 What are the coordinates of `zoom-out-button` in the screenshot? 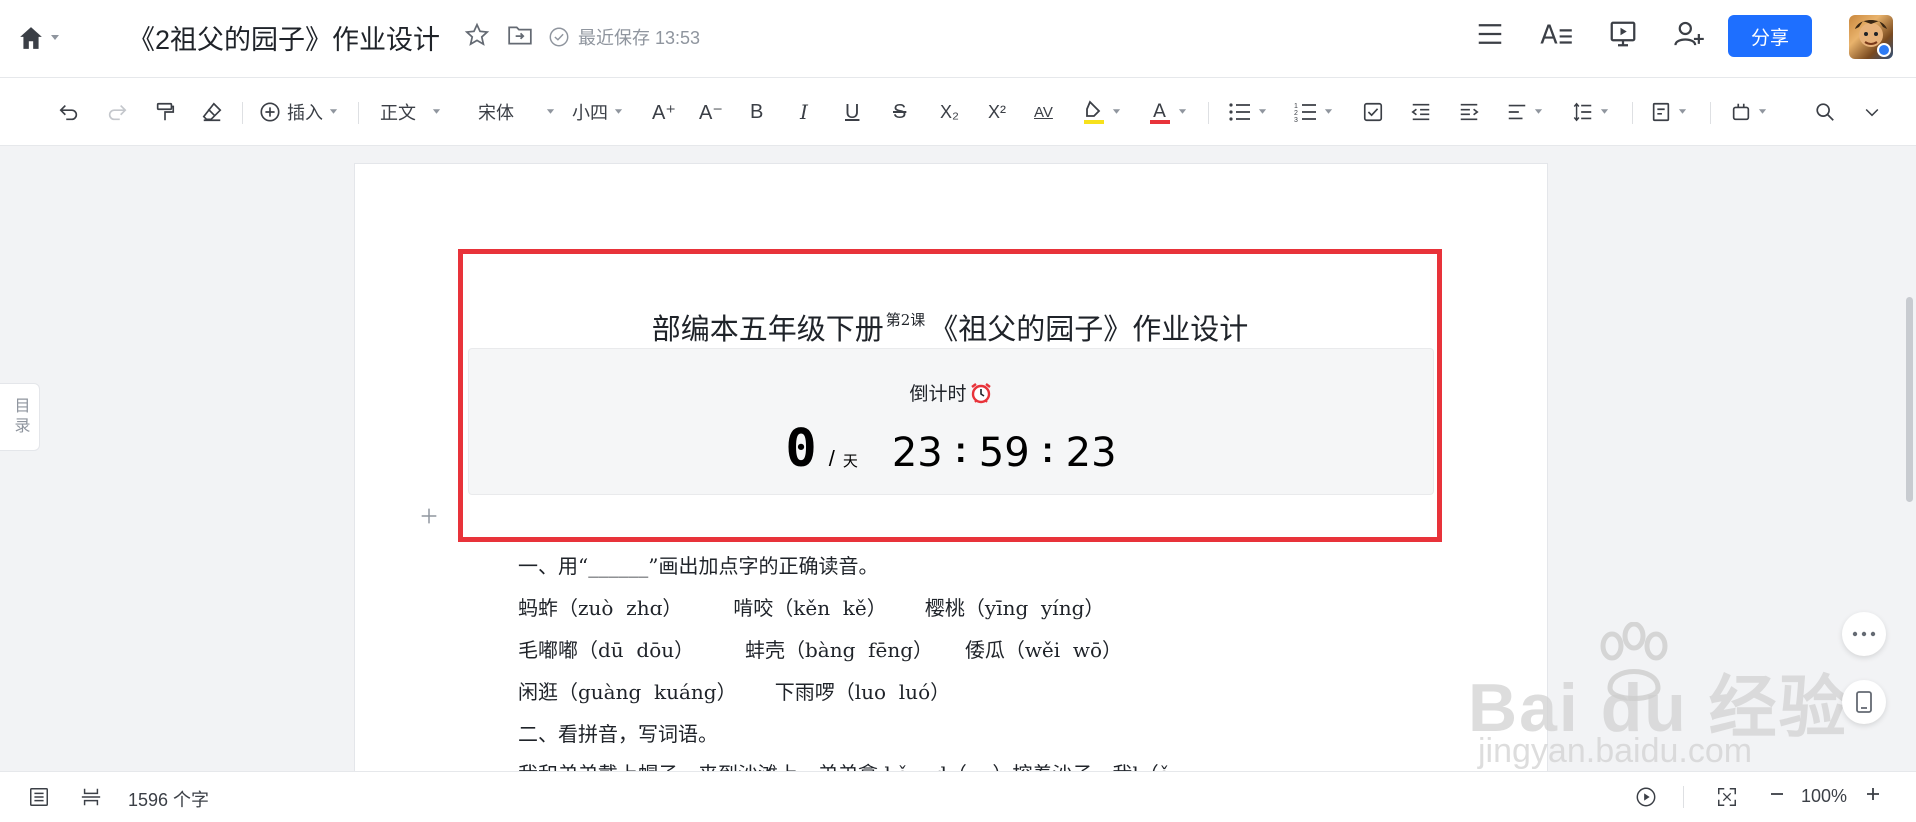 It's located at (1777, 794).